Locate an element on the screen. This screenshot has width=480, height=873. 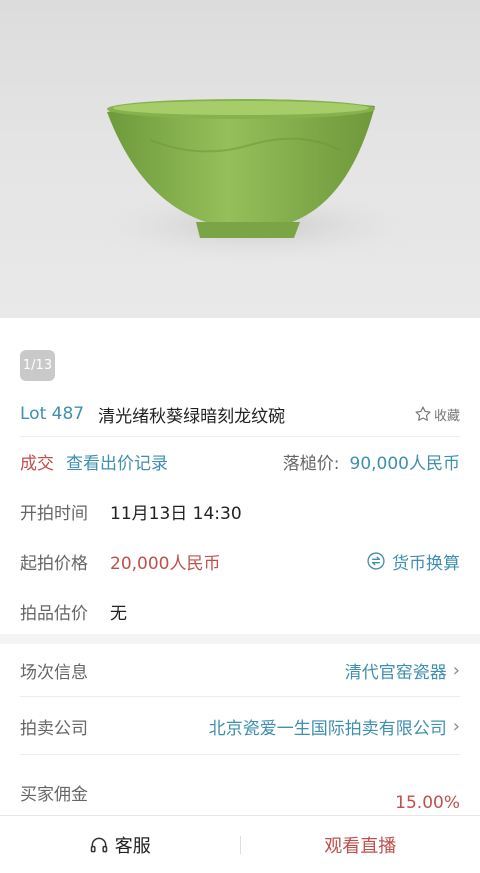
lot-title-row: Lot 487 清光绪秋葵绿暗刻龙纹碗 收藏 is located at coordinates (240, 414).